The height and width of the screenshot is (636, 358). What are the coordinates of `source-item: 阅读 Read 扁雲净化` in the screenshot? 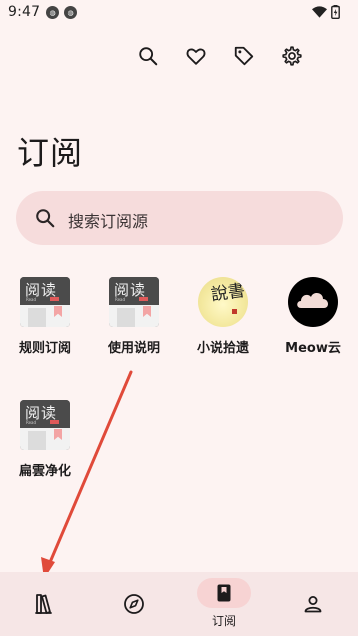 It's located at (45, 439).